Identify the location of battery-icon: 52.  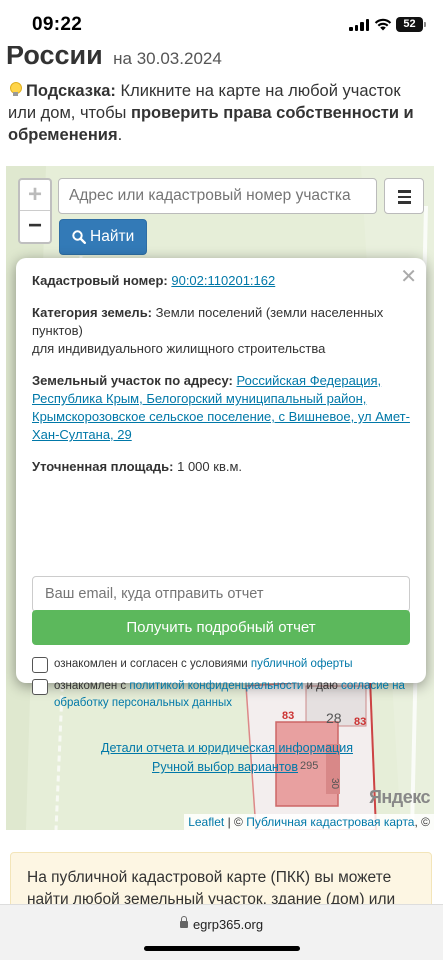
(411, 24).